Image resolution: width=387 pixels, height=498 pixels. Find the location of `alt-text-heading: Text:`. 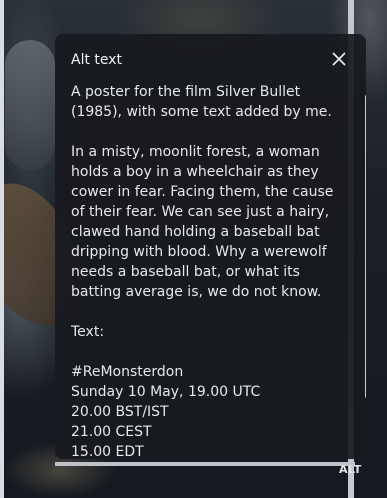

alt-text-heading: Text: is located at coordinates (88, 332).